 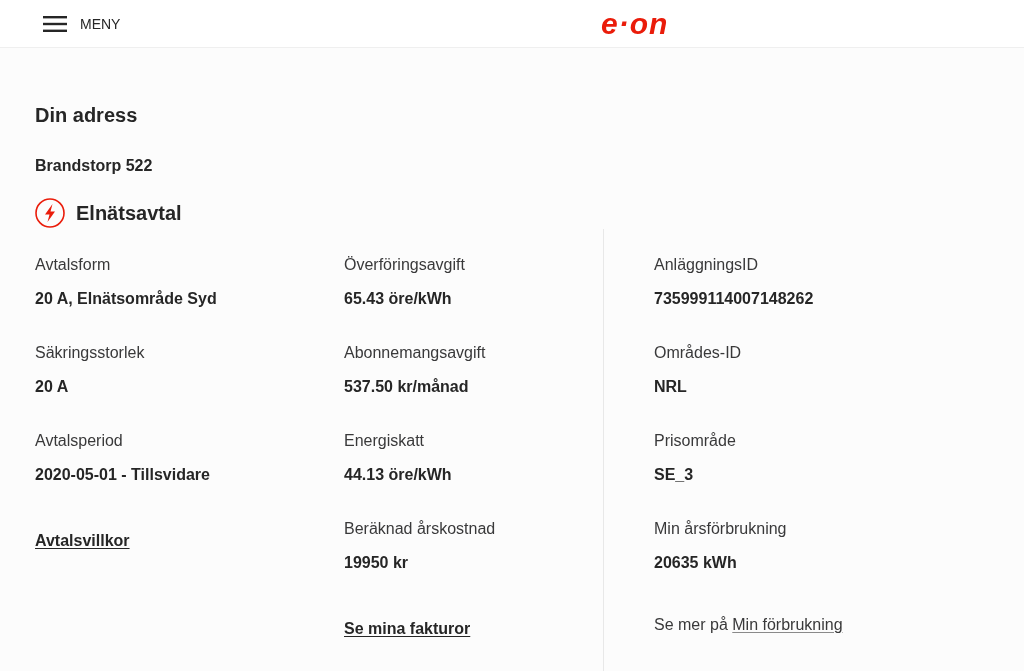 What do you see at coordinates (123, 475) in the screenshot?
I see `field-value: 2020-05-01 - Tillsvidare` at bounding box center [123, 475].